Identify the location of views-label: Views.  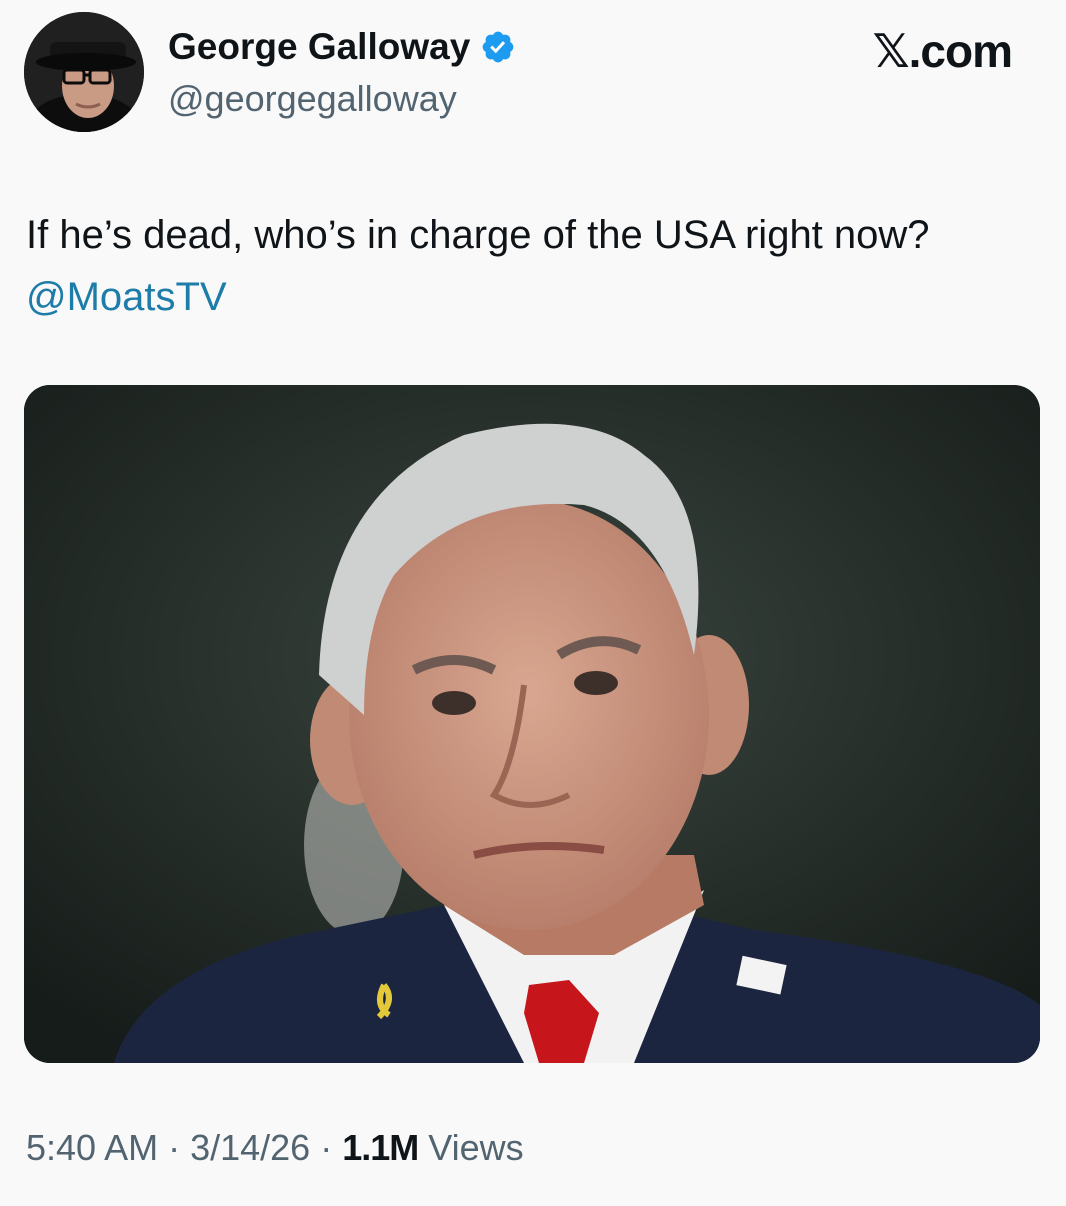
(476, 1147).